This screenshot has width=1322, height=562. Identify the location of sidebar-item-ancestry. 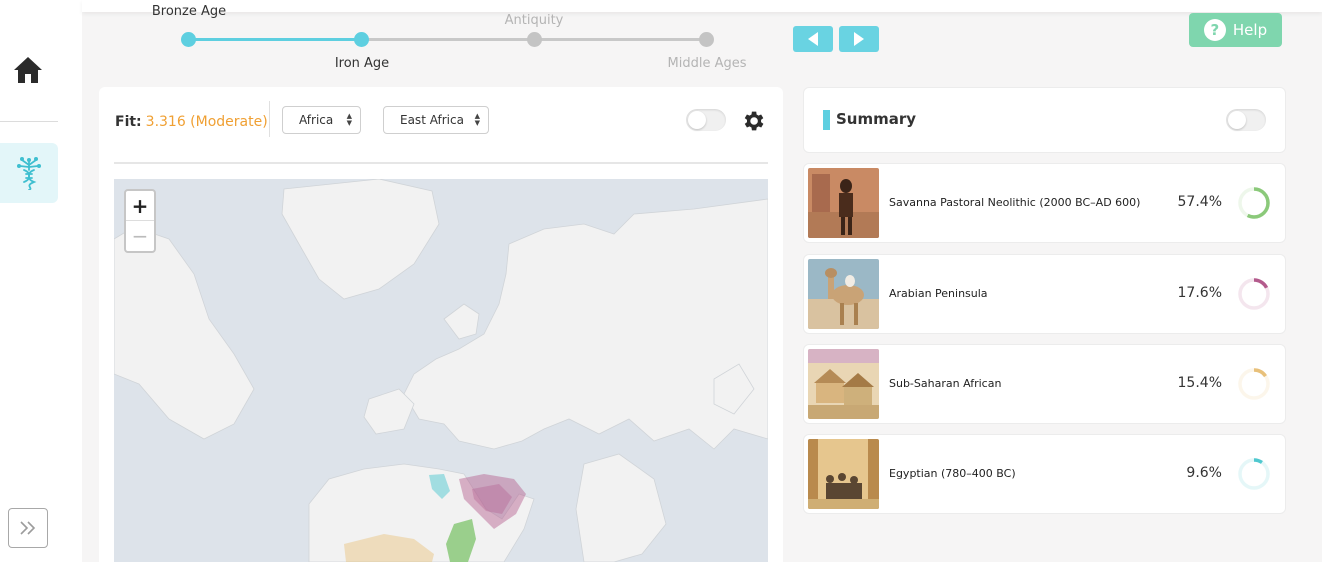
(29, 173).